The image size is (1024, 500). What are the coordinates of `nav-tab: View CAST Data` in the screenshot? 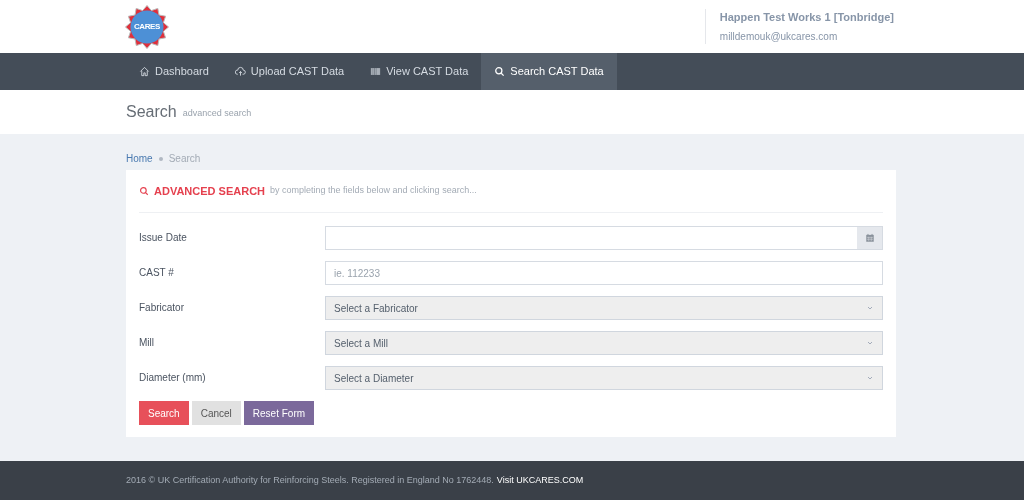 It's located at (419, 71).